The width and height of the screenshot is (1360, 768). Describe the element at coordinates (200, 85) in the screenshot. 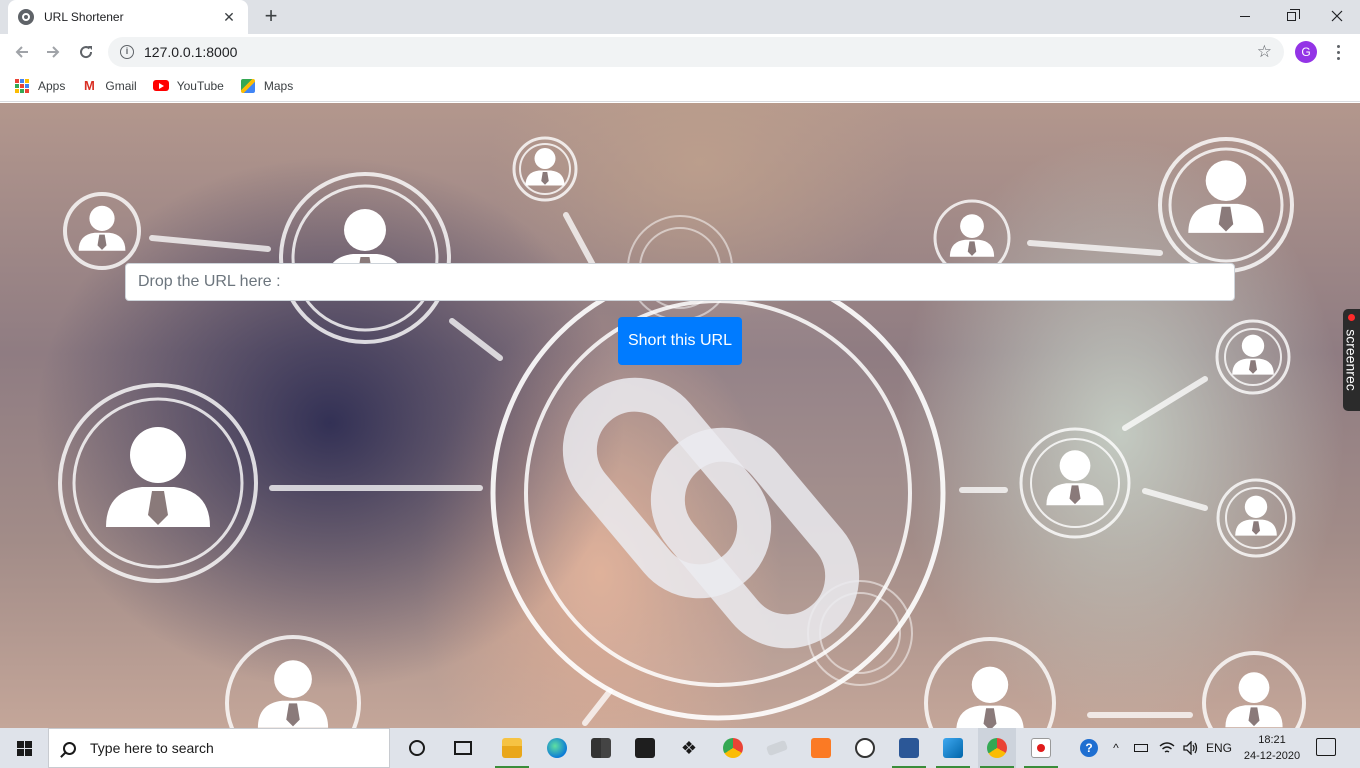

I see `bookmark-label: YouTube` at that location.